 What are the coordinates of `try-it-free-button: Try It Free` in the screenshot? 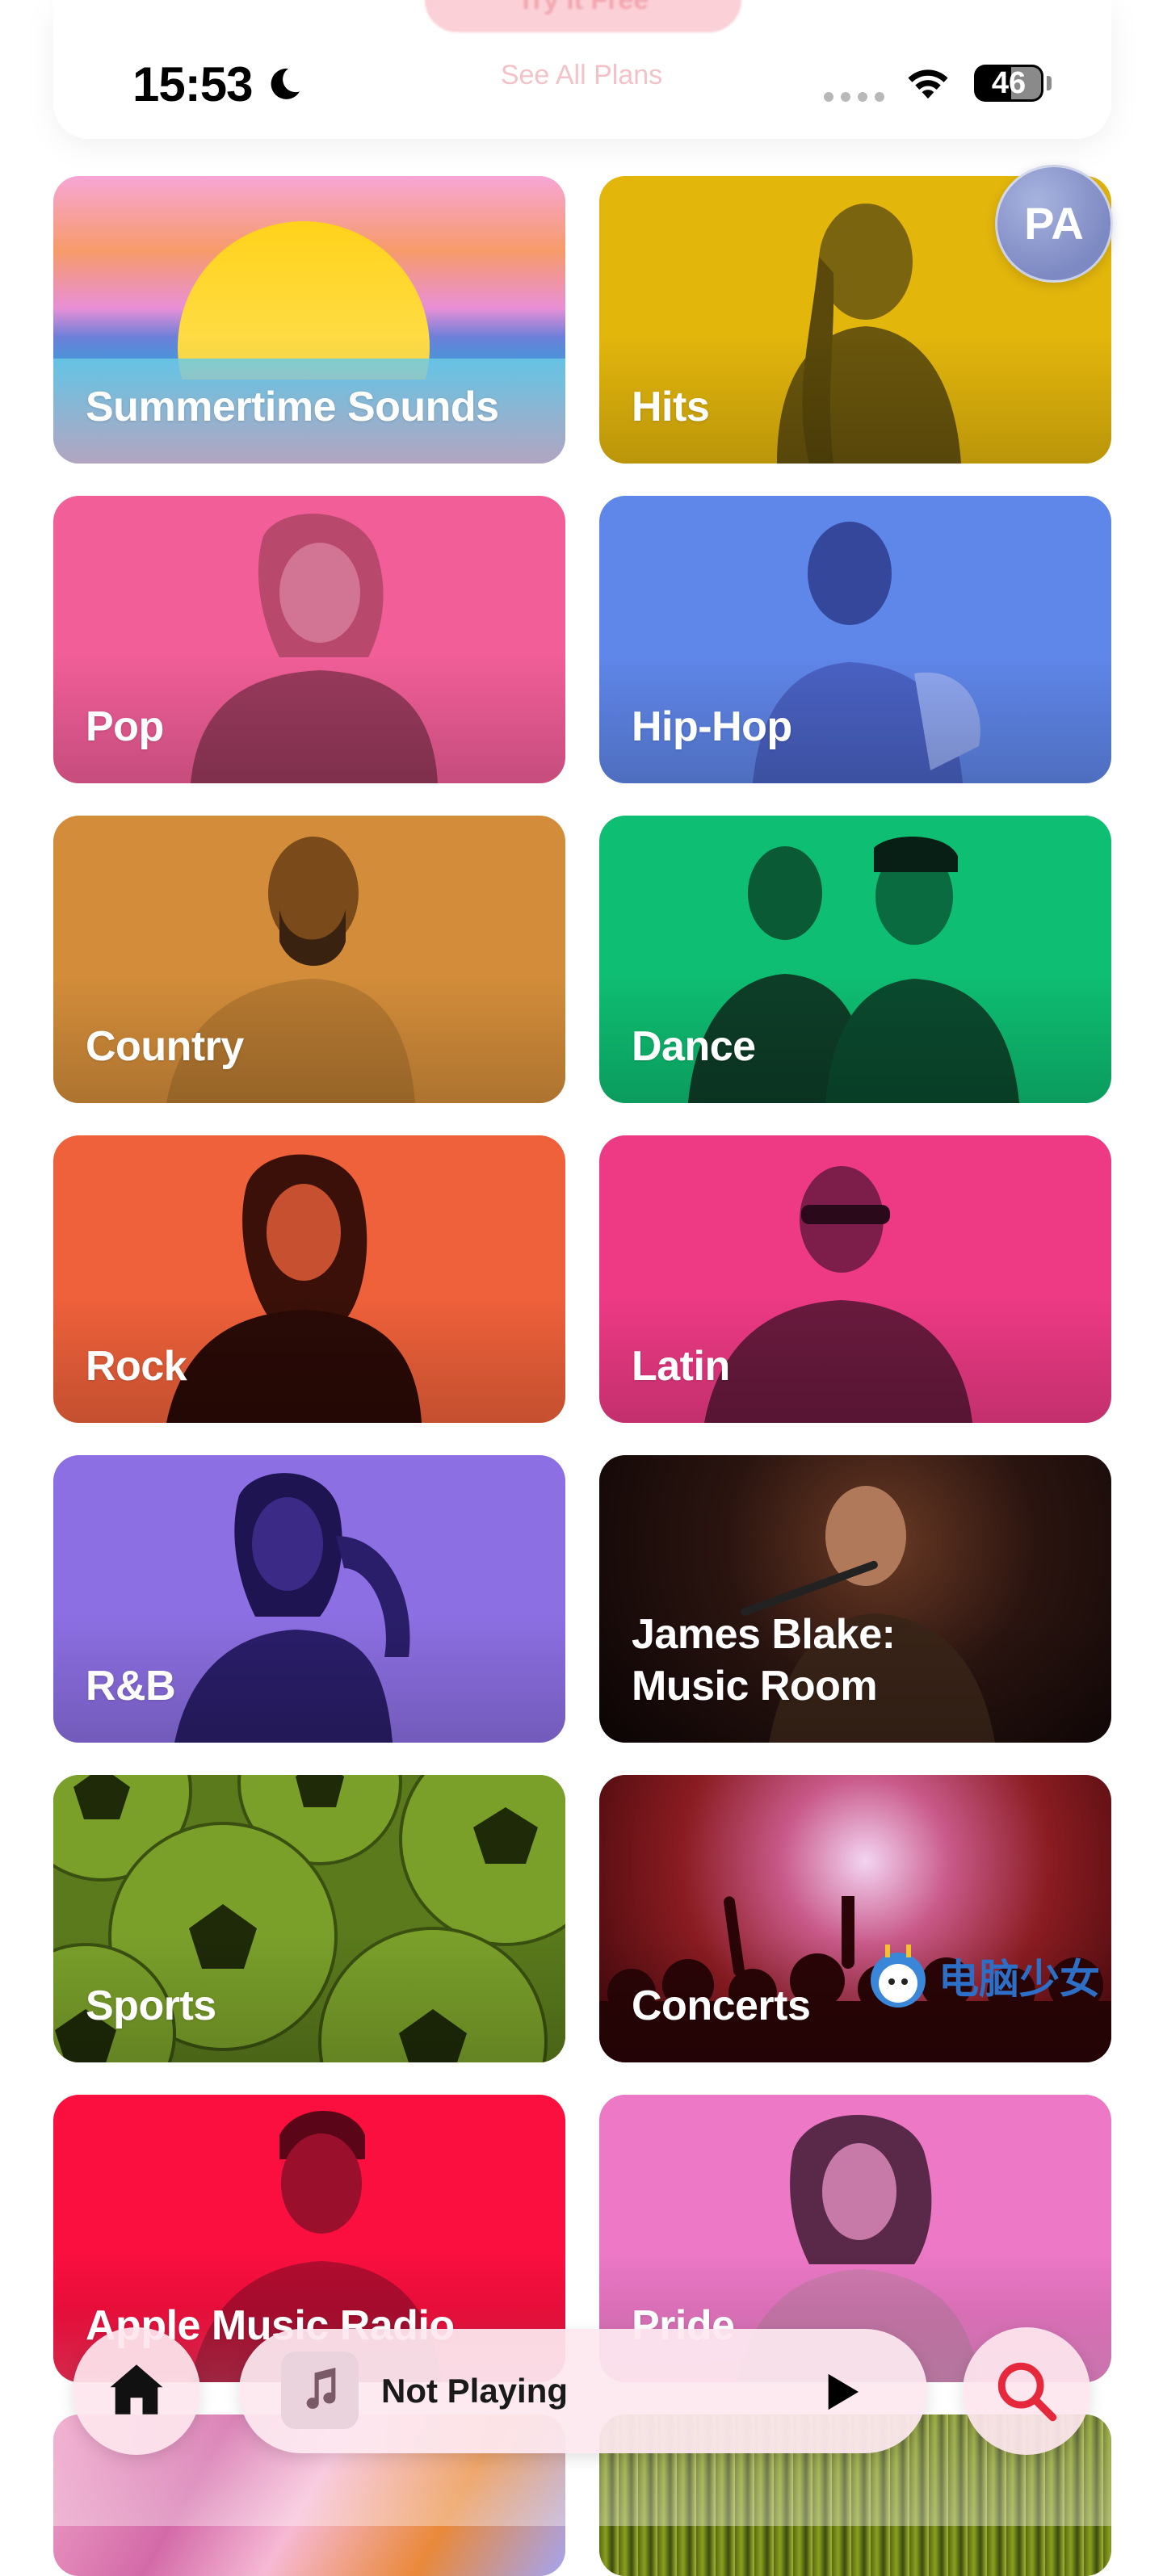 It's located at (583, 16).